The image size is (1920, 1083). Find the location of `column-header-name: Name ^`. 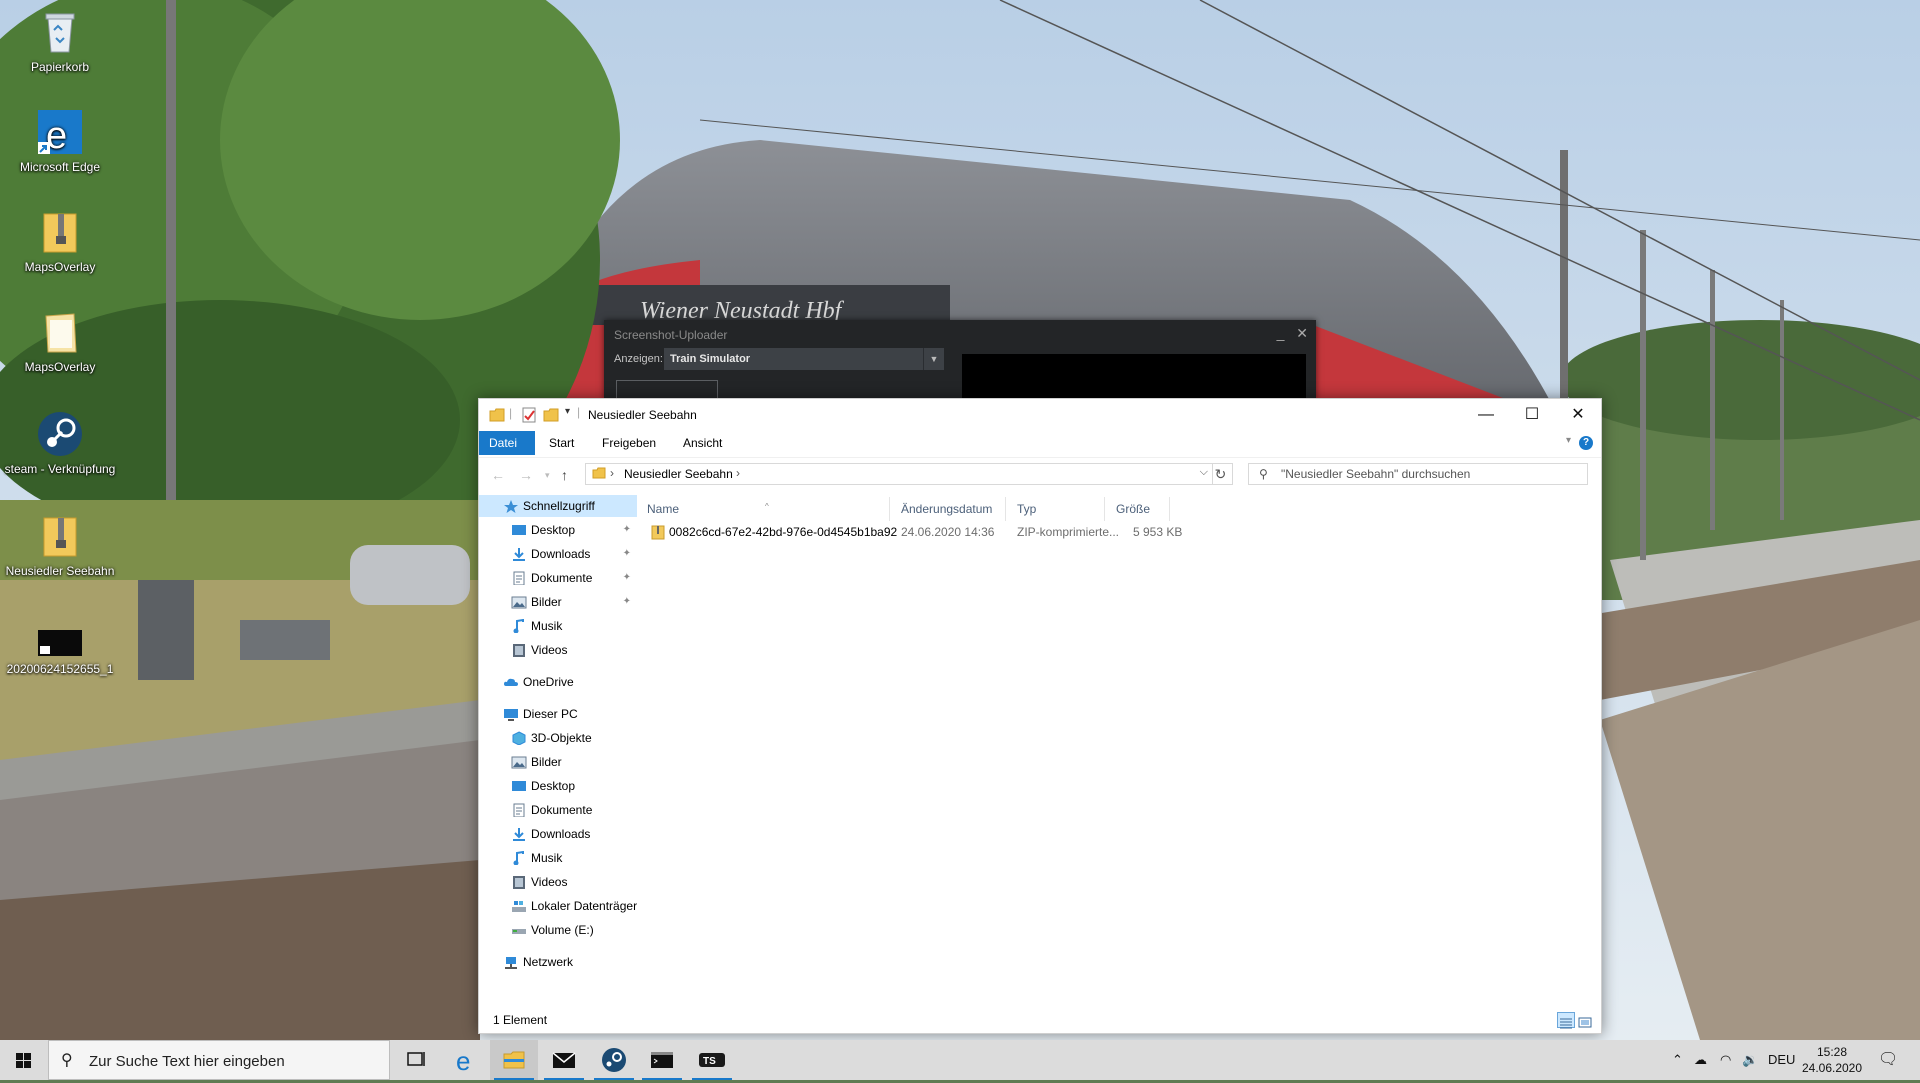

column-header-name: Name ^ is located at coordinates (764, 509).